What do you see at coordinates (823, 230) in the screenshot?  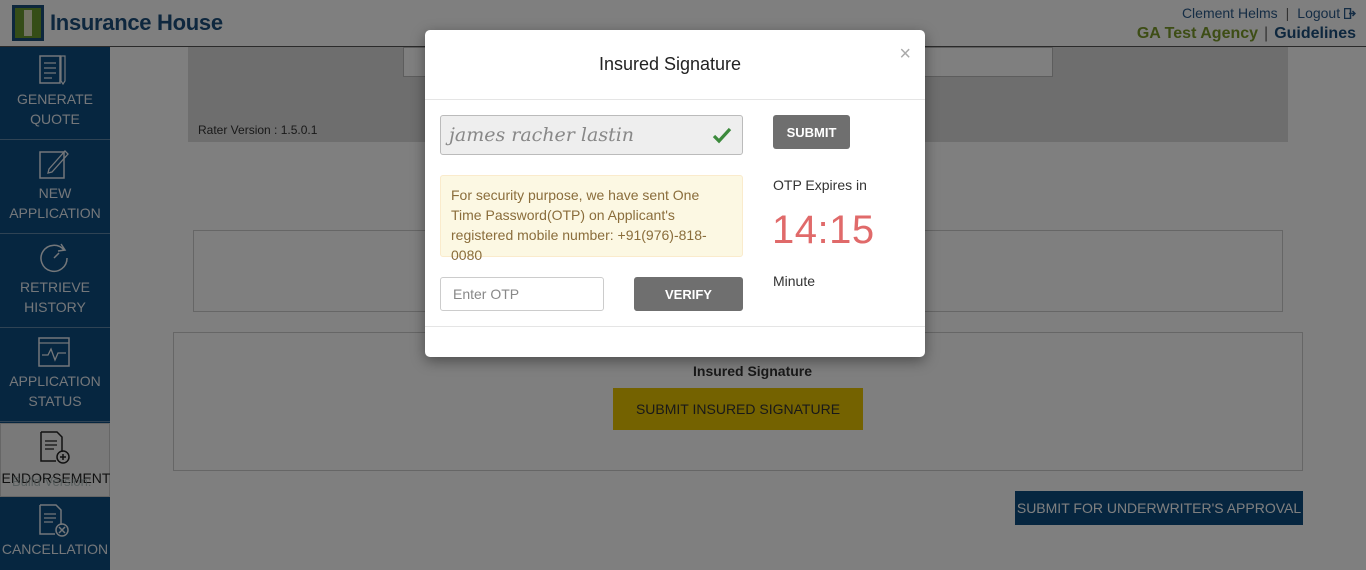 I see `otp-countdown-timer: 14:15` at bounding box center [823, 230].